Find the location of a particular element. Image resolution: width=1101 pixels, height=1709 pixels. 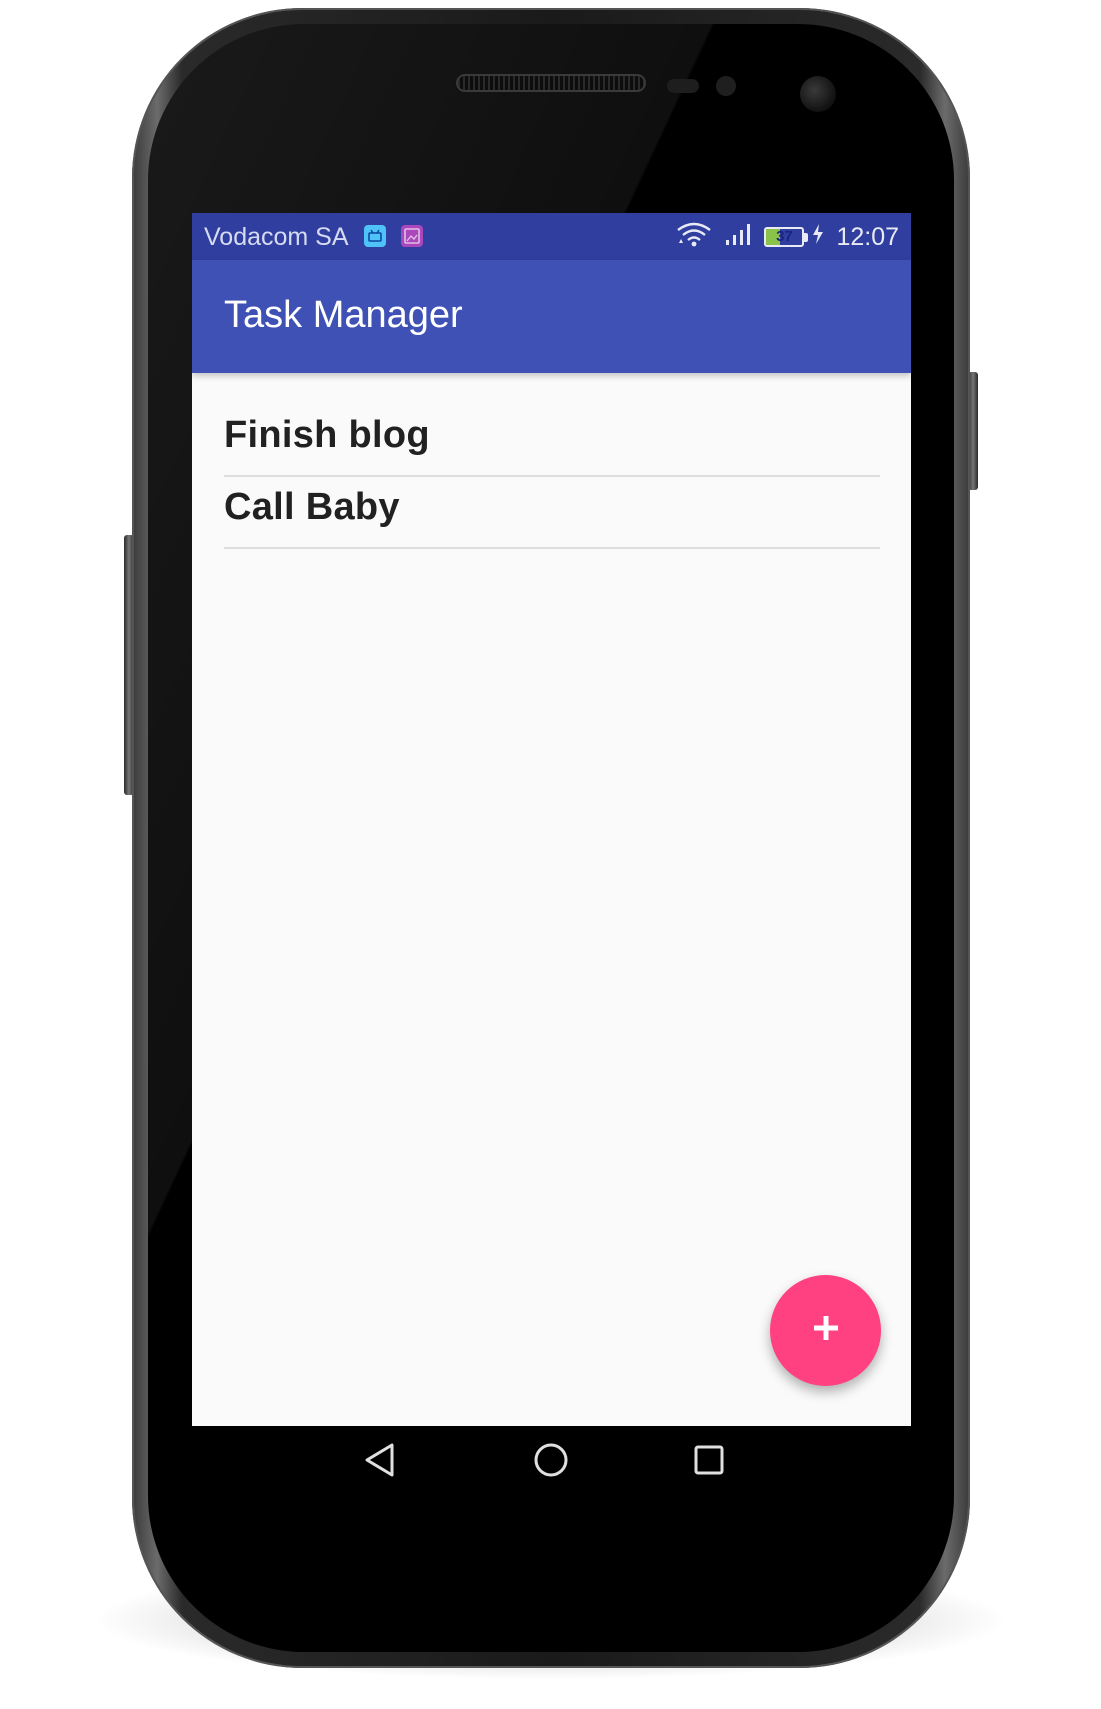

add-task-button is located at coordinates (825, 1330).